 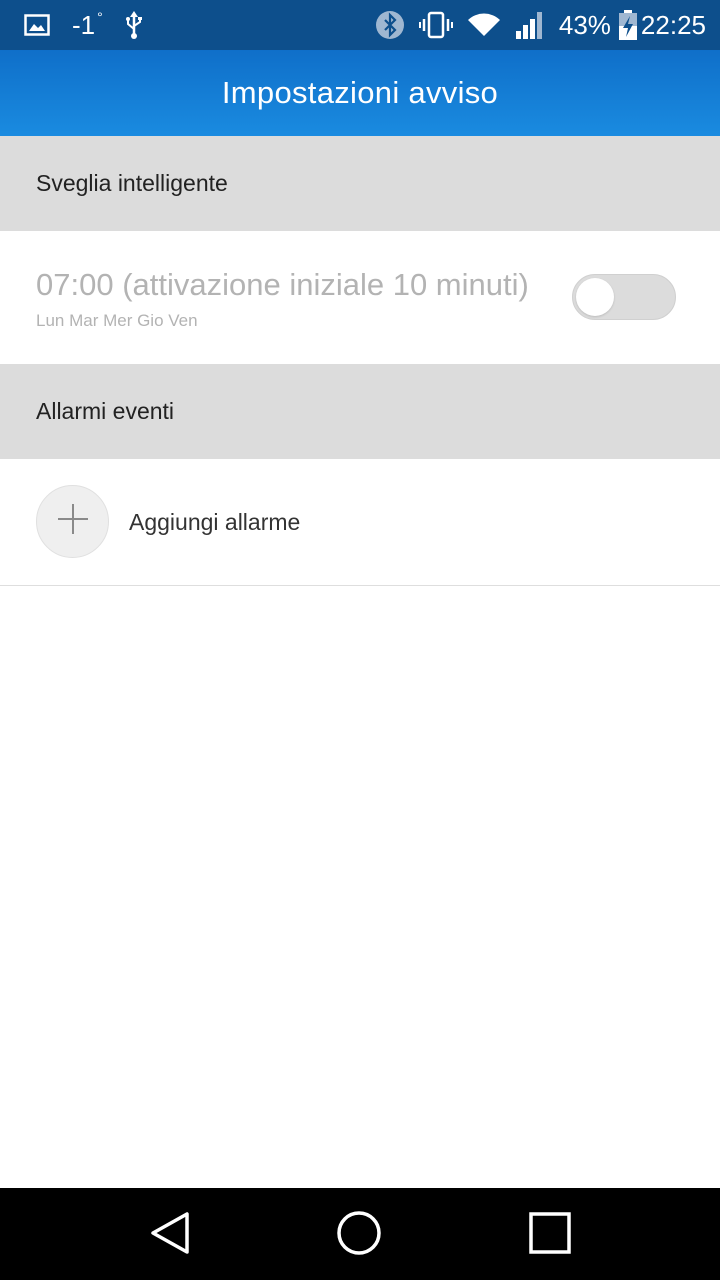 I want to click on smart-alarm-toggle, so click(x=624, y=297).